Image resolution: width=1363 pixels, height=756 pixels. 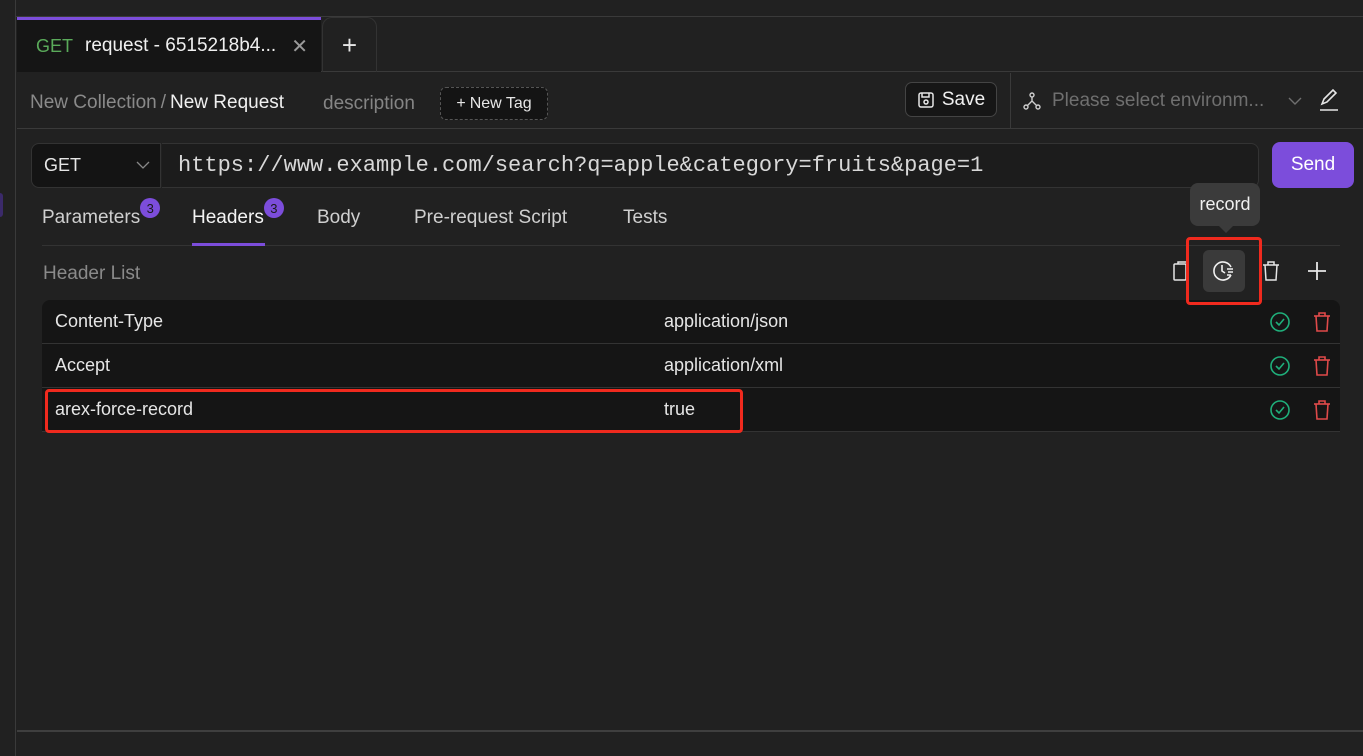 I want to click on record-tooltip: record, so click(x=1225, y=208).